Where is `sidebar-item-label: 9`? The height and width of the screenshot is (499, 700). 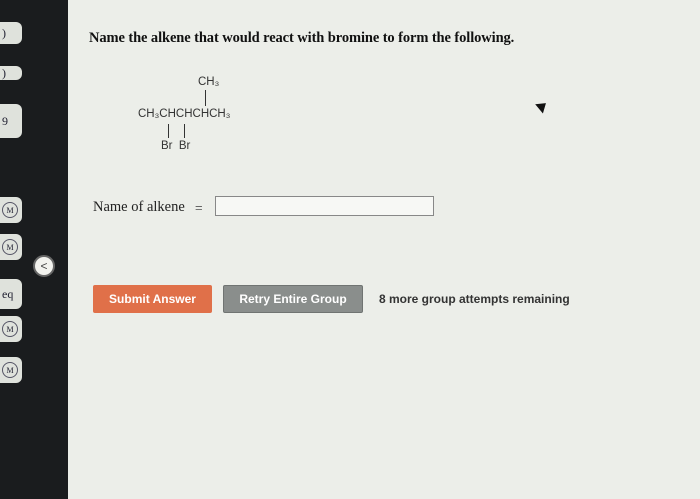 sidebar-item-label: 9 is located at coordinates (5, 120).